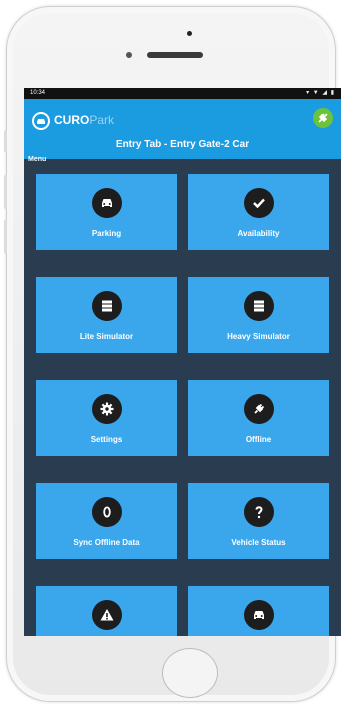  What do you see at coordinates (106, 542) in the screenshot?
I see `tile-label: Sync Offline Data` at bounding box center [106, 542].